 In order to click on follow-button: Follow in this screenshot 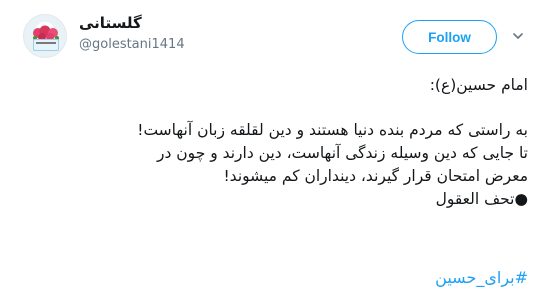, I will do `click(449, 37)`.